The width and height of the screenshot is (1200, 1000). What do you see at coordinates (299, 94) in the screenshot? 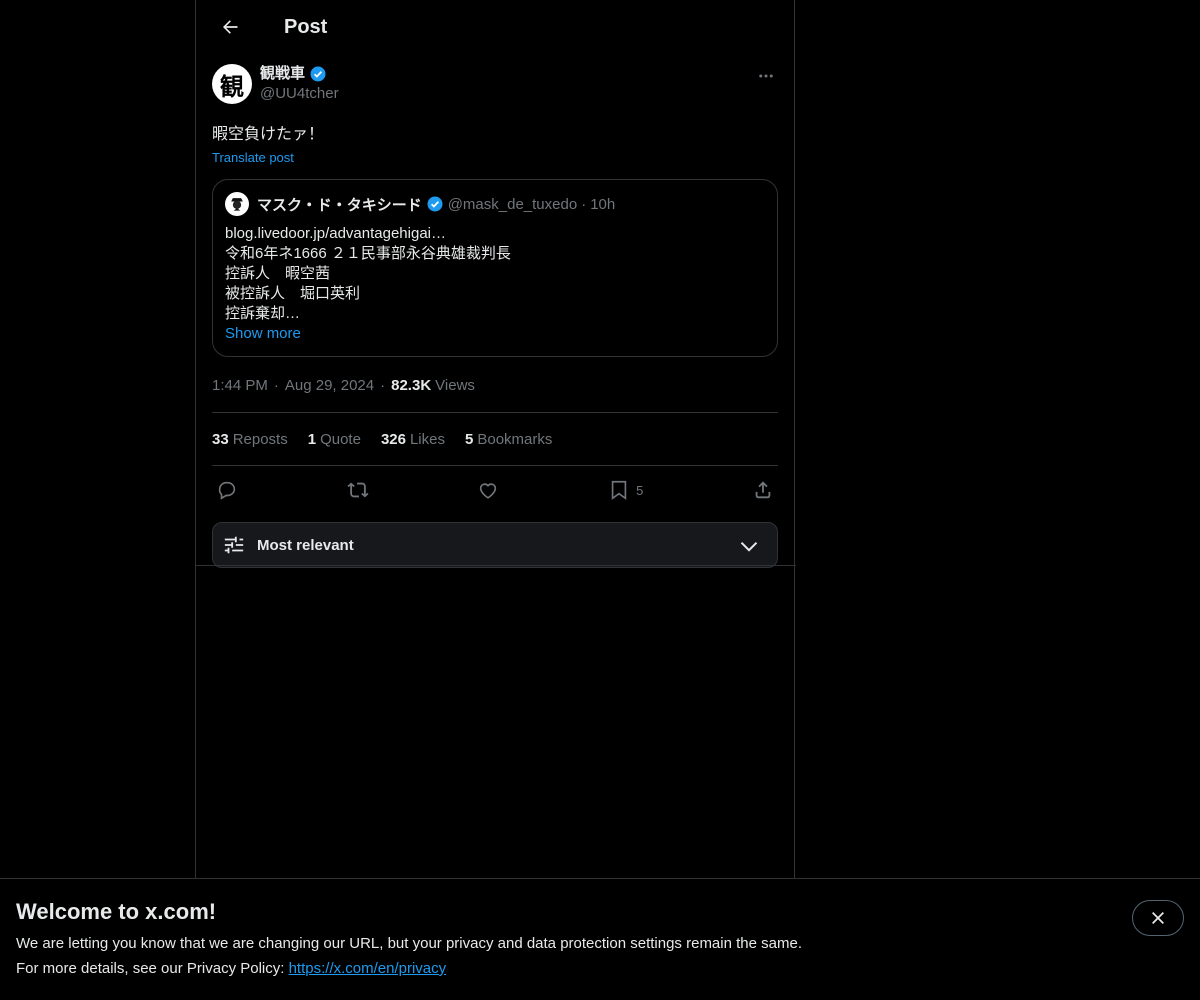
I see `author-handle: @UU4tcher` at bounding box center [299, 94].